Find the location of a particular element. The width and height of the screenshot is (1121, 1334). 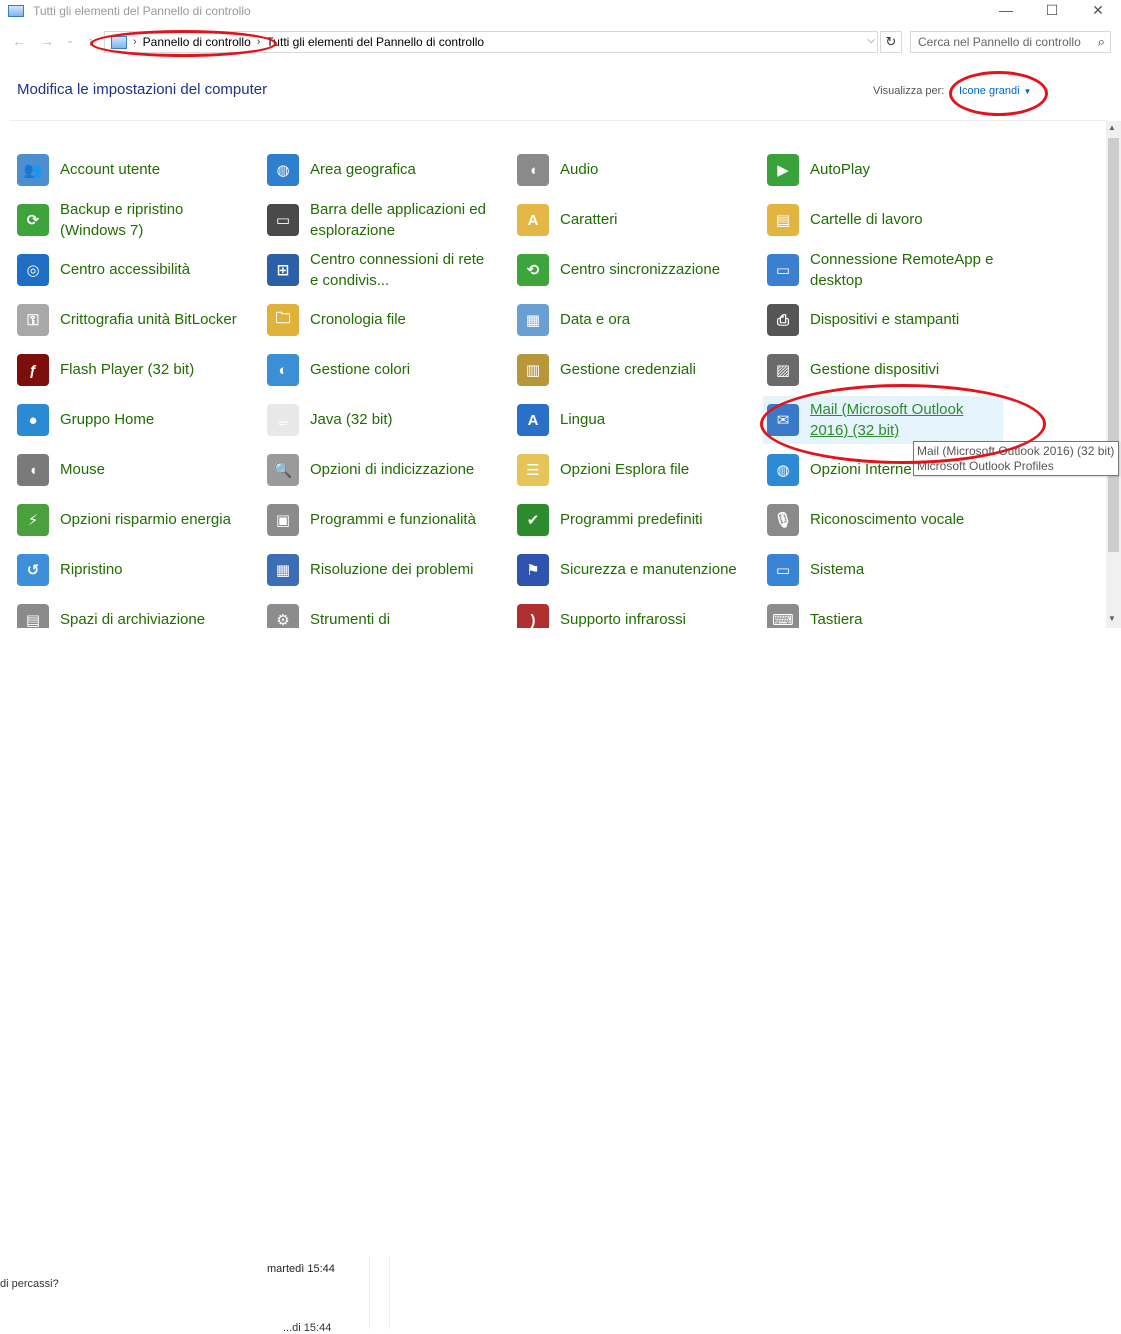

cp-item-label: Tastiera is located at coordinates (836, 618).